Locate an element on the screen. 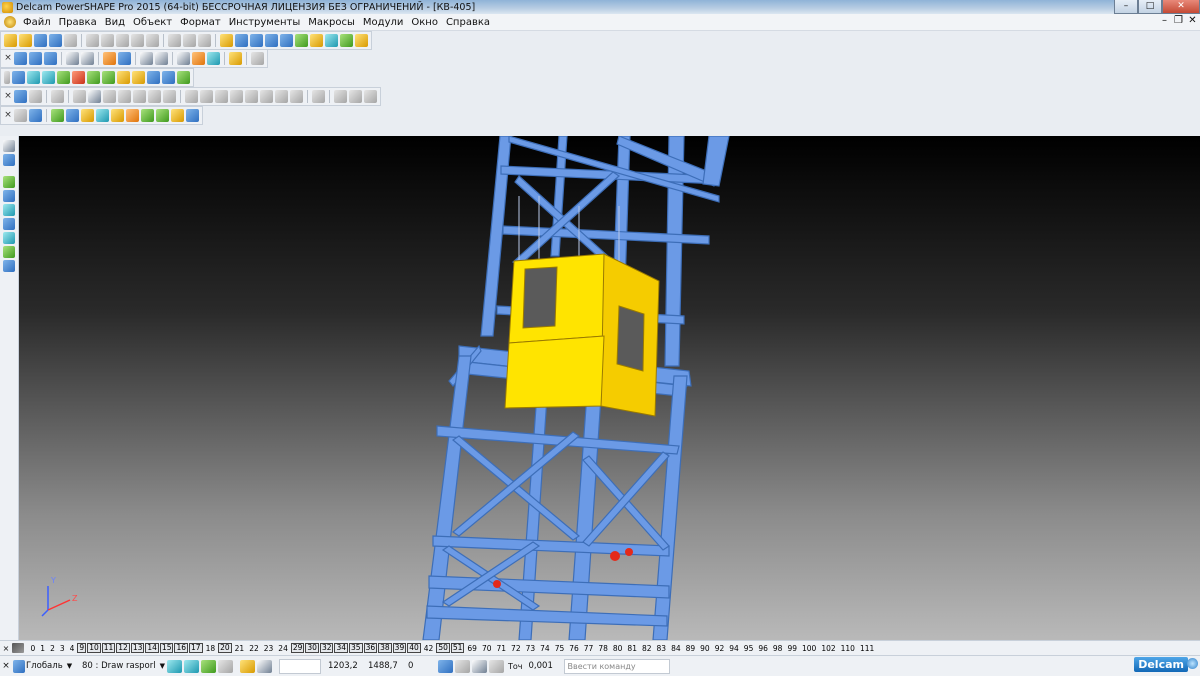 The height and width of the screenshot is (676, 1200). boolean-icon is located at coordinates (153, 77).